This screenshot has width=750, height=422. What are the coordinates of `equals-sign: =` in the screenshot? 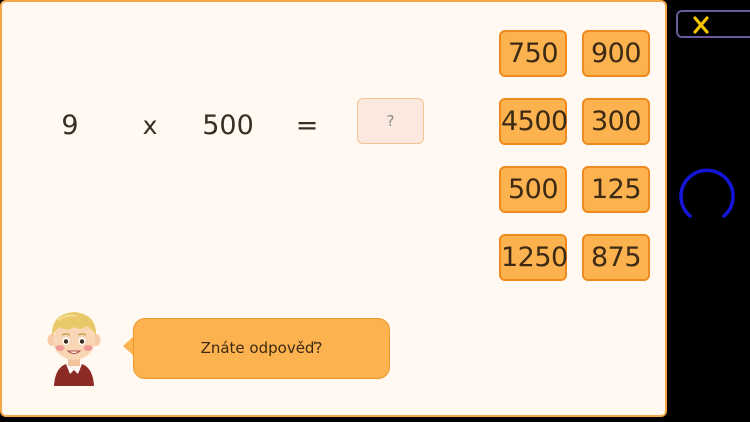 It's located at (307, 125).